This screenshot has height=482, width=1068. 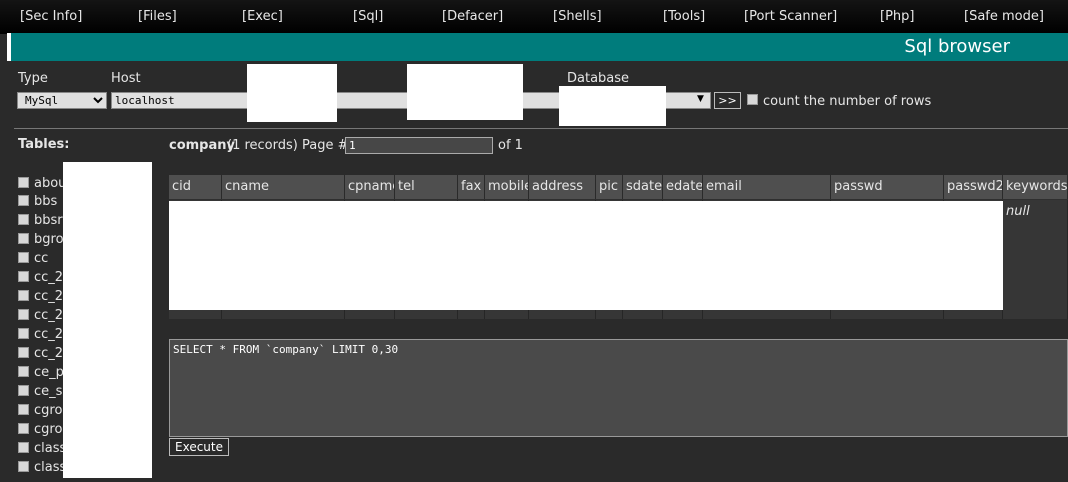 What do you see at coordinates (1004, 16) in the screenshot?
I see `menu-item-safe-mode: [Safe mode]` at bounding box center [1004, 16].